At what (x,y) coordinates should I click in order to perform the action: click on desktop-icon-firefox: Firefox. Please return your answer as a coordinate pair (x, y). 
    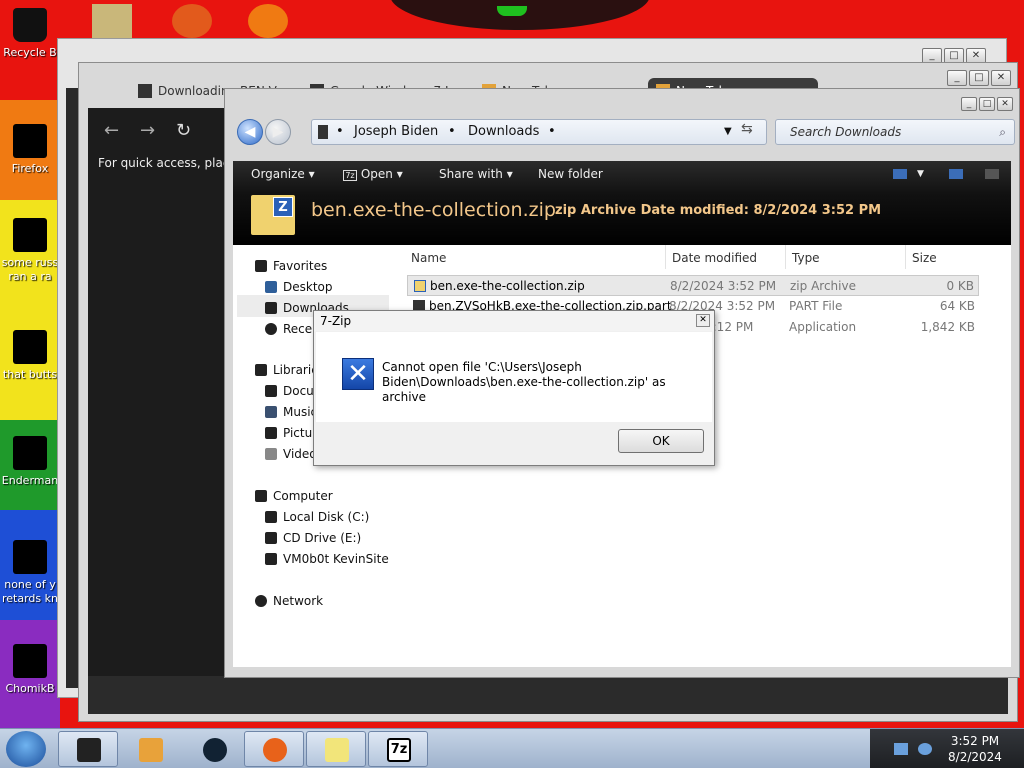
    Looking at the image, I should click on (30, 150).